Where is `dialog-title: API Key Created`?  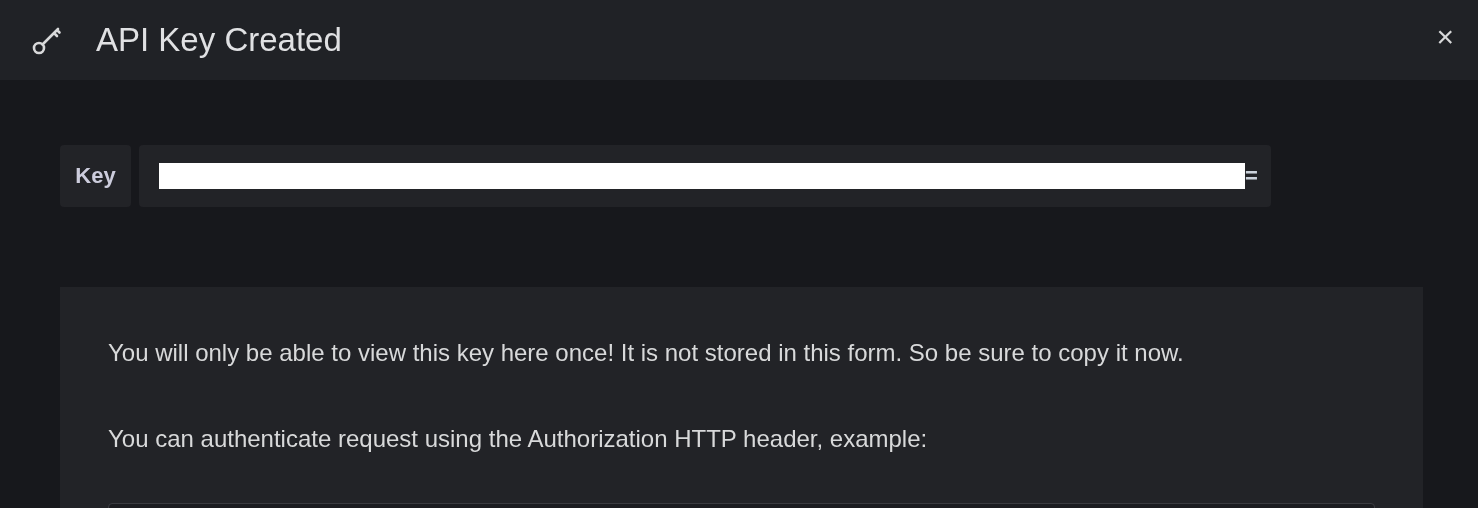 dialog-title: API Key Created is located at coordinates (219, 40).